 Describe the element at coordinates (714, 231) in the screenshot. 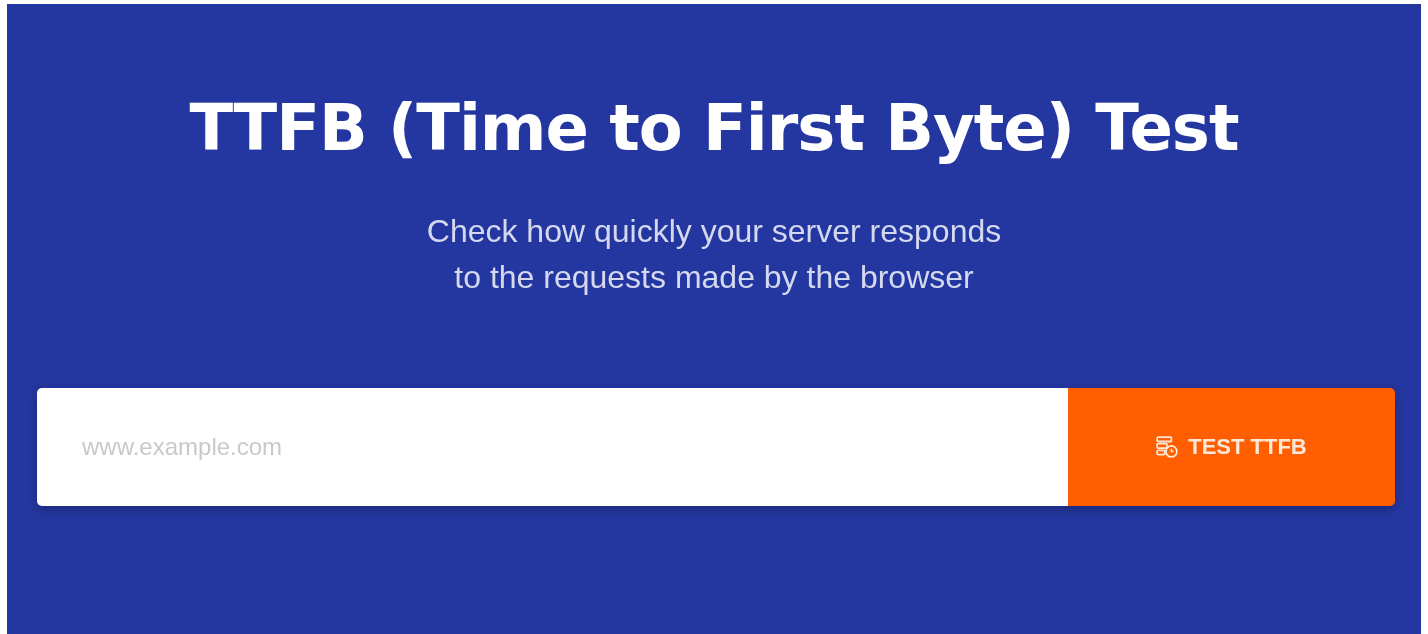

I see `subtitle-line: Check how quickly your server responds` at that location.